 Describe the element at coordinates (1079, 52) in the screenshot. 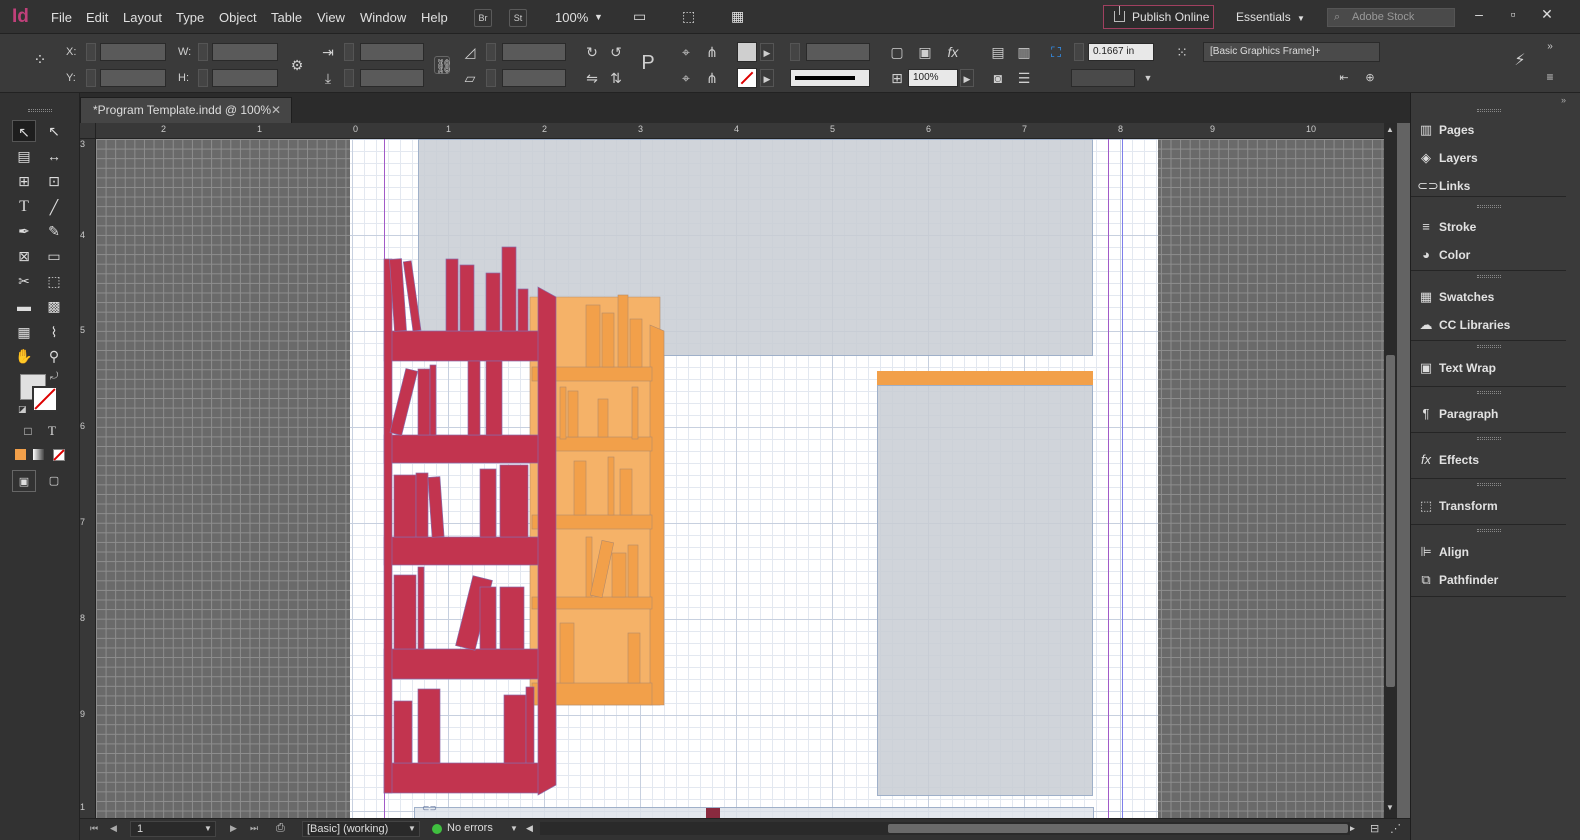

I see `corner-stepper` at that location.